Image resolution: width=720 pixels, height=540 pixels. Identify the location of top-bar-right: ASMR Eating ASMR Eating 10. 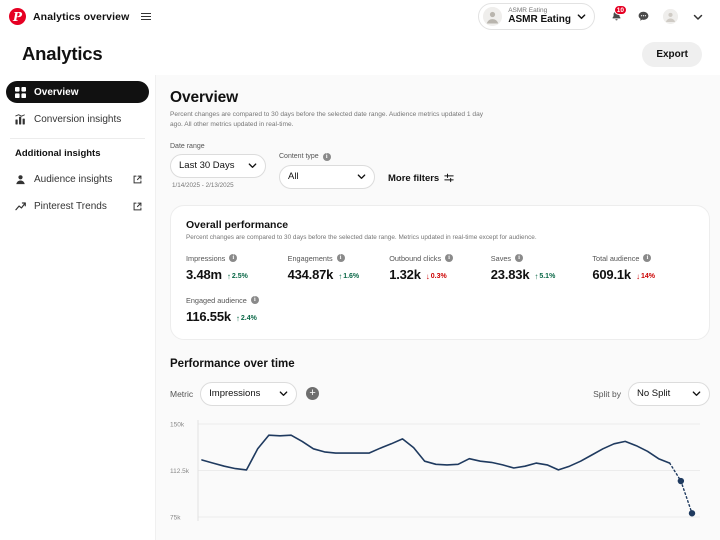
(594, 16).